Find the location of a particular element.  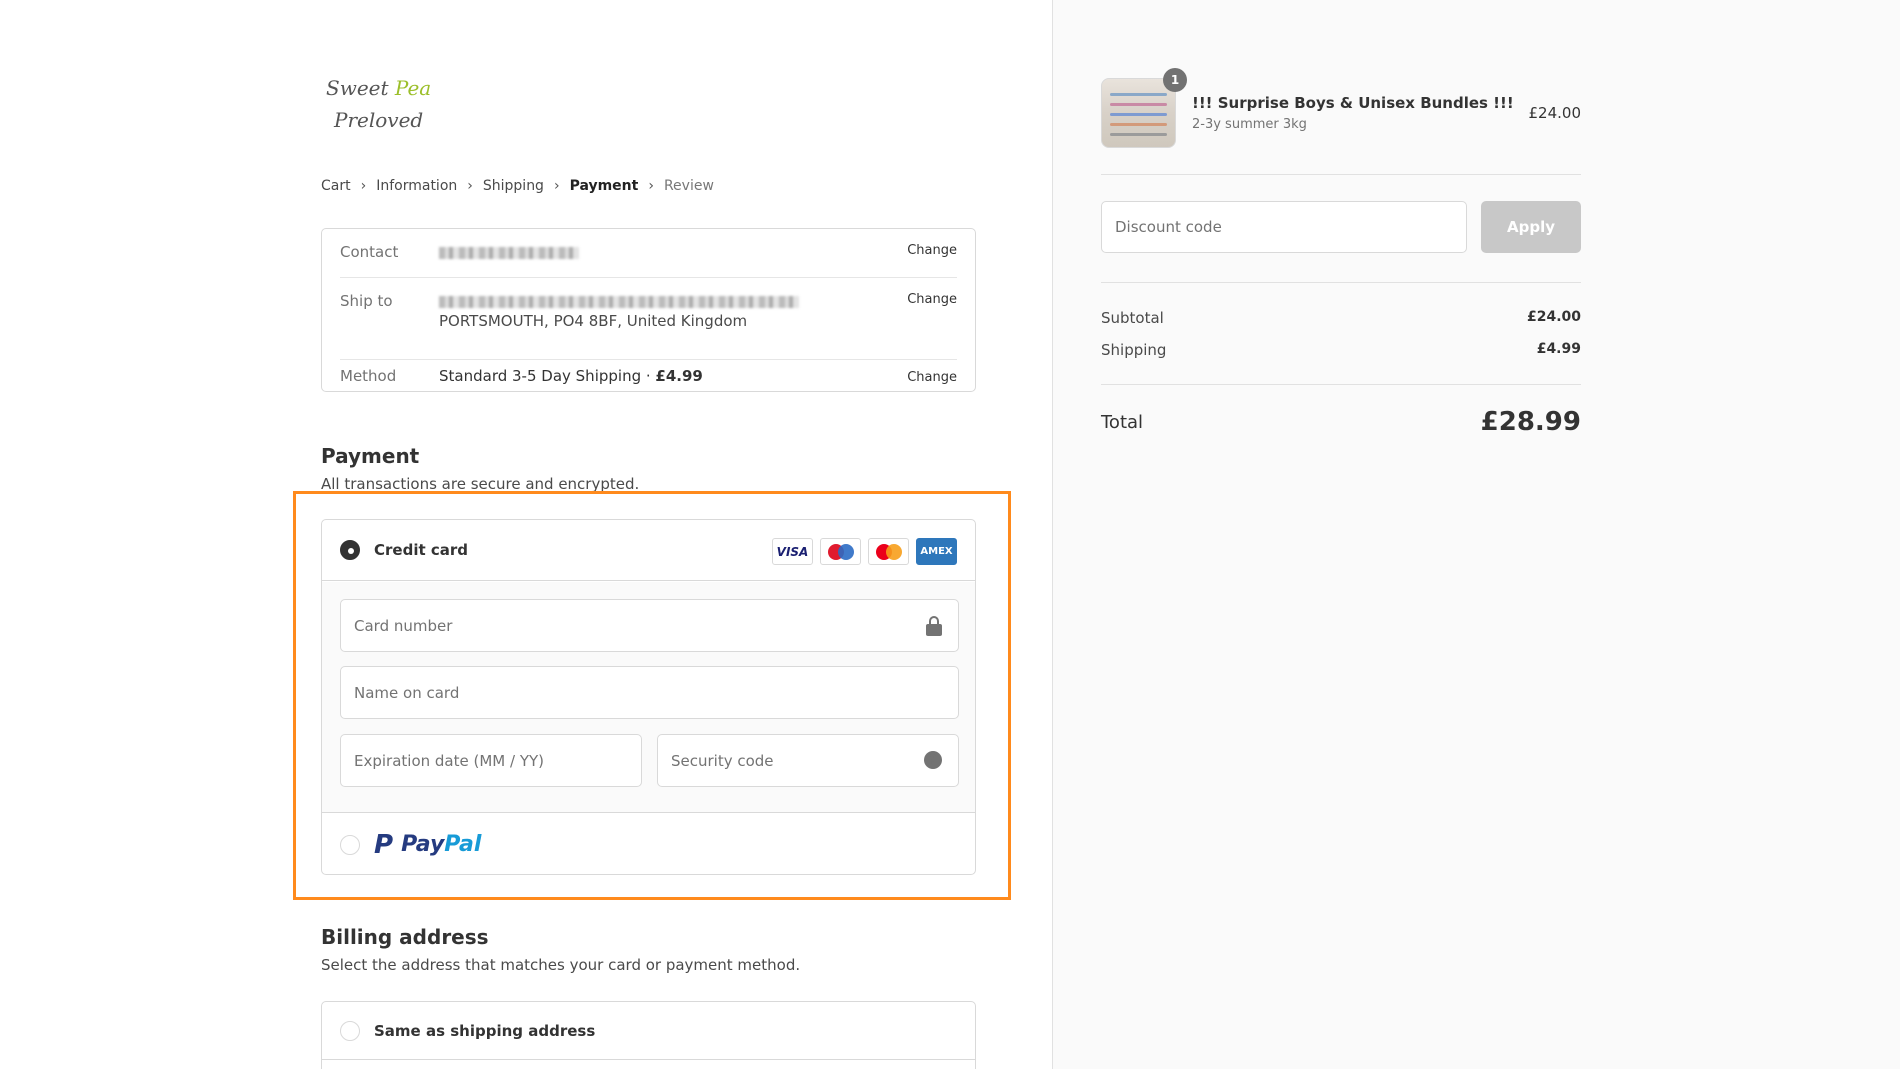

same-as-shipping-option: Same as shipping address is located at coordinates (648, 1031).